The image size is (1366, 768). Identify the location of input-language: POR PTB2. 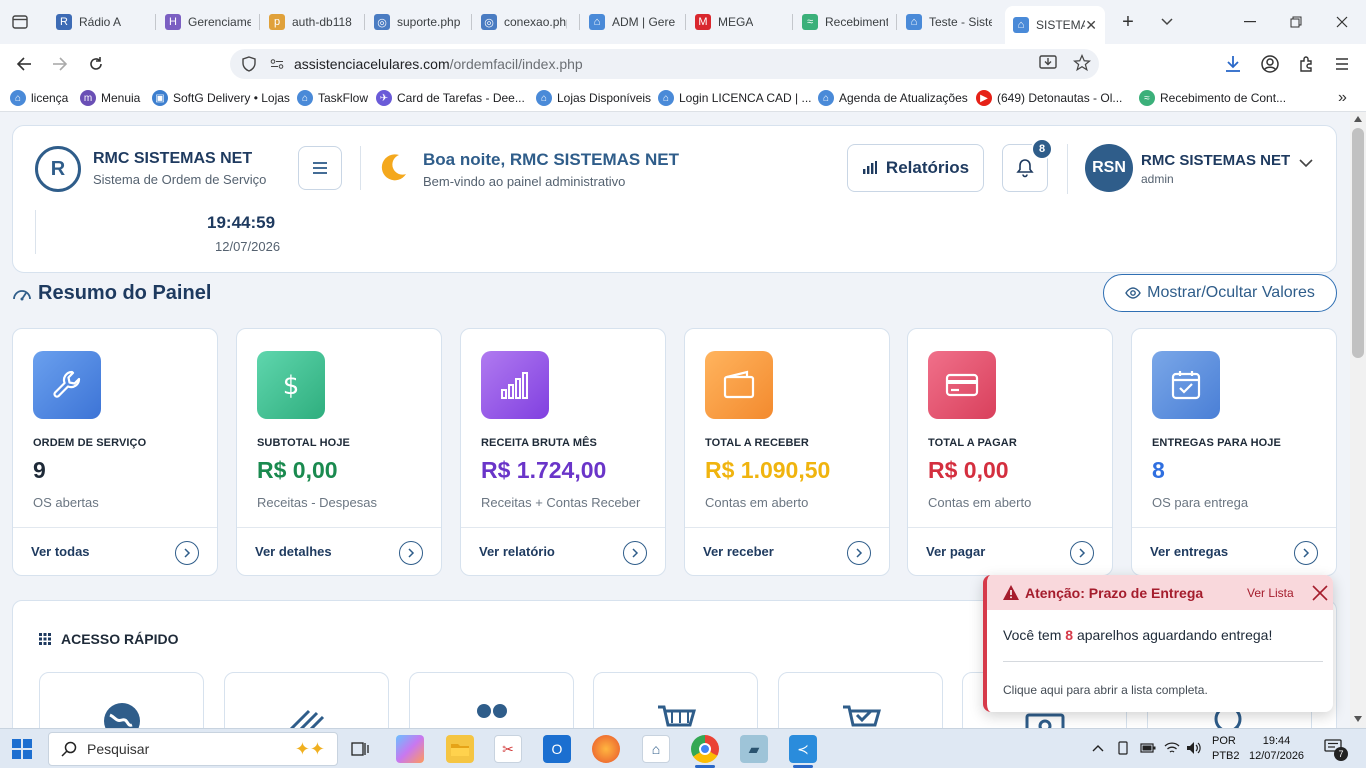
(1226, 749).